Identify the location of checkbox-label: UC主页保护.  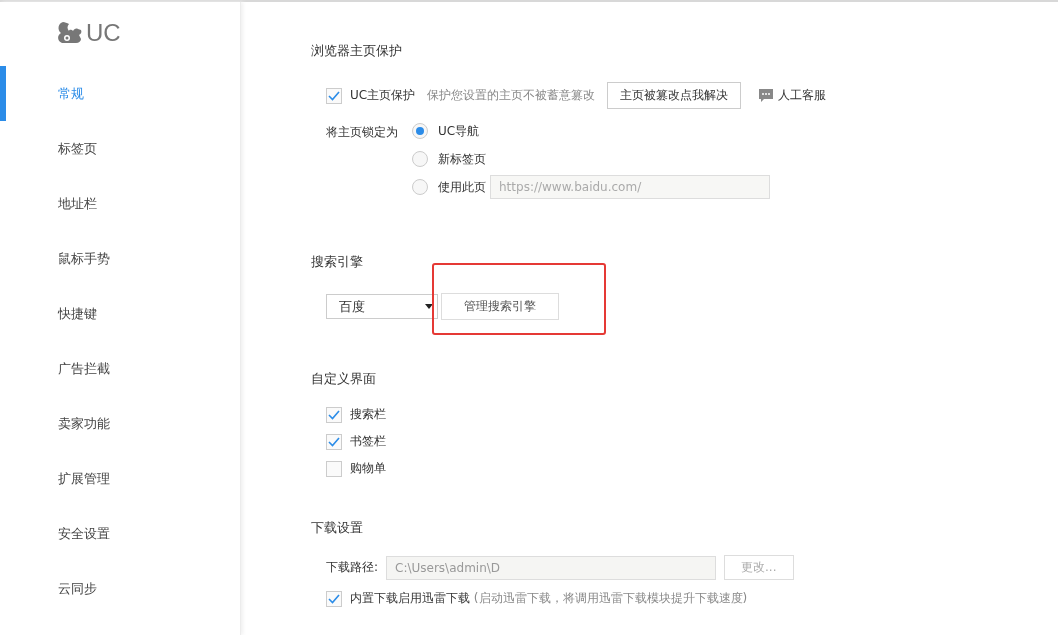
(383, 95).